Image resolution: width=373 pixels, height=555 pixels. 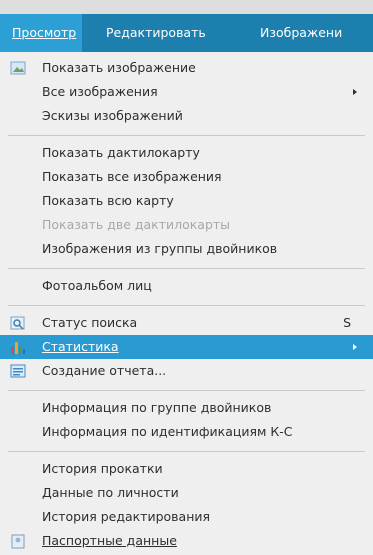 What do you see at coordinates (186, 116) in the screenshot?
I see `menu-item-image-thumbnails: Эскизы изображений` at bounding box center [186, 116].